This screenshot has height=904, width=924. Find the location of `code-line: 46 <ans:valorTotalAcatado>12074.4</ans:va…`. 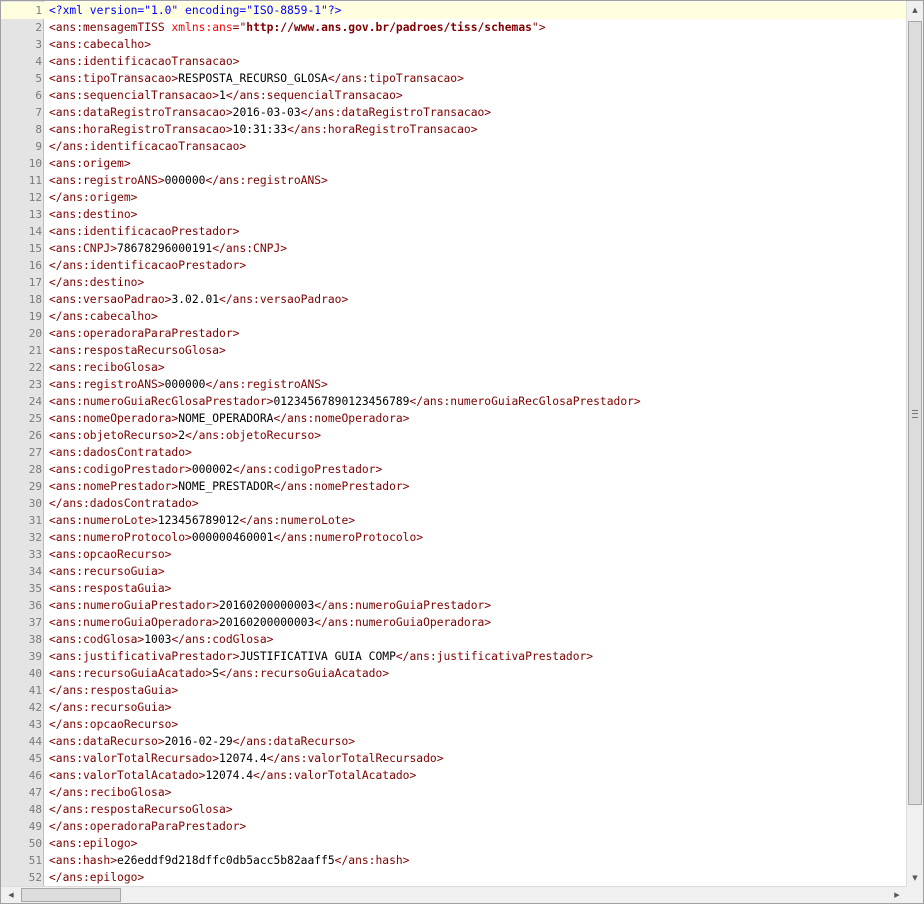

code-line: 46 <ans:valorTotalAcatado>12074.4</ans:va… is located at coordinates (454, 775).